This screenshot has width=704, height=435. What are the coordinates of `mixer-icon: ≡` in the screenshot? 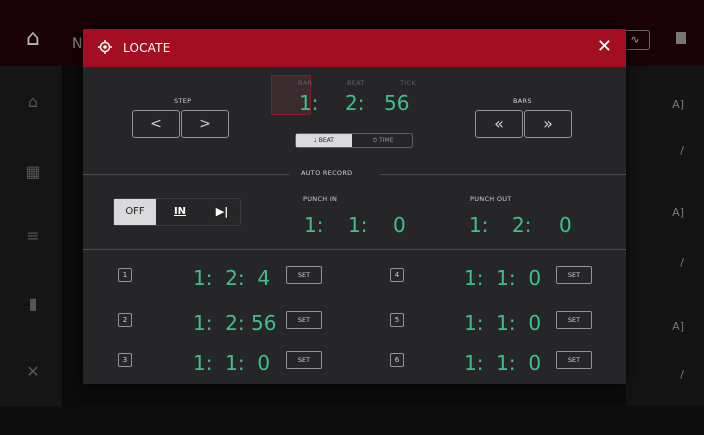 It's located at (33, 237).